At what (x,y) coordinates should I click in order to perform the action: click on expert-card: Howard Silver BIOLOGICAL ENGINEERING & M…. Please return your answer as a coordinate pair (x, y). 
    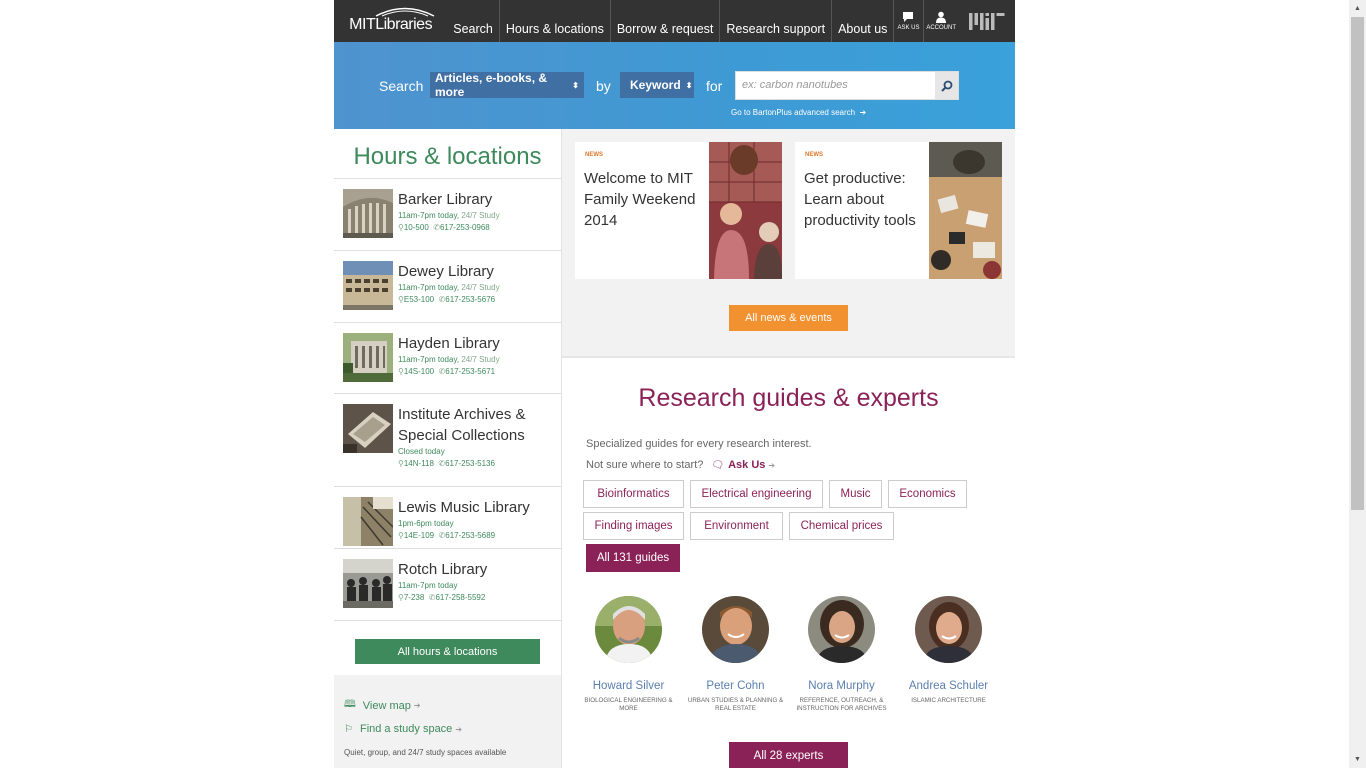
    Looking at the image, I should click on (628, 654).